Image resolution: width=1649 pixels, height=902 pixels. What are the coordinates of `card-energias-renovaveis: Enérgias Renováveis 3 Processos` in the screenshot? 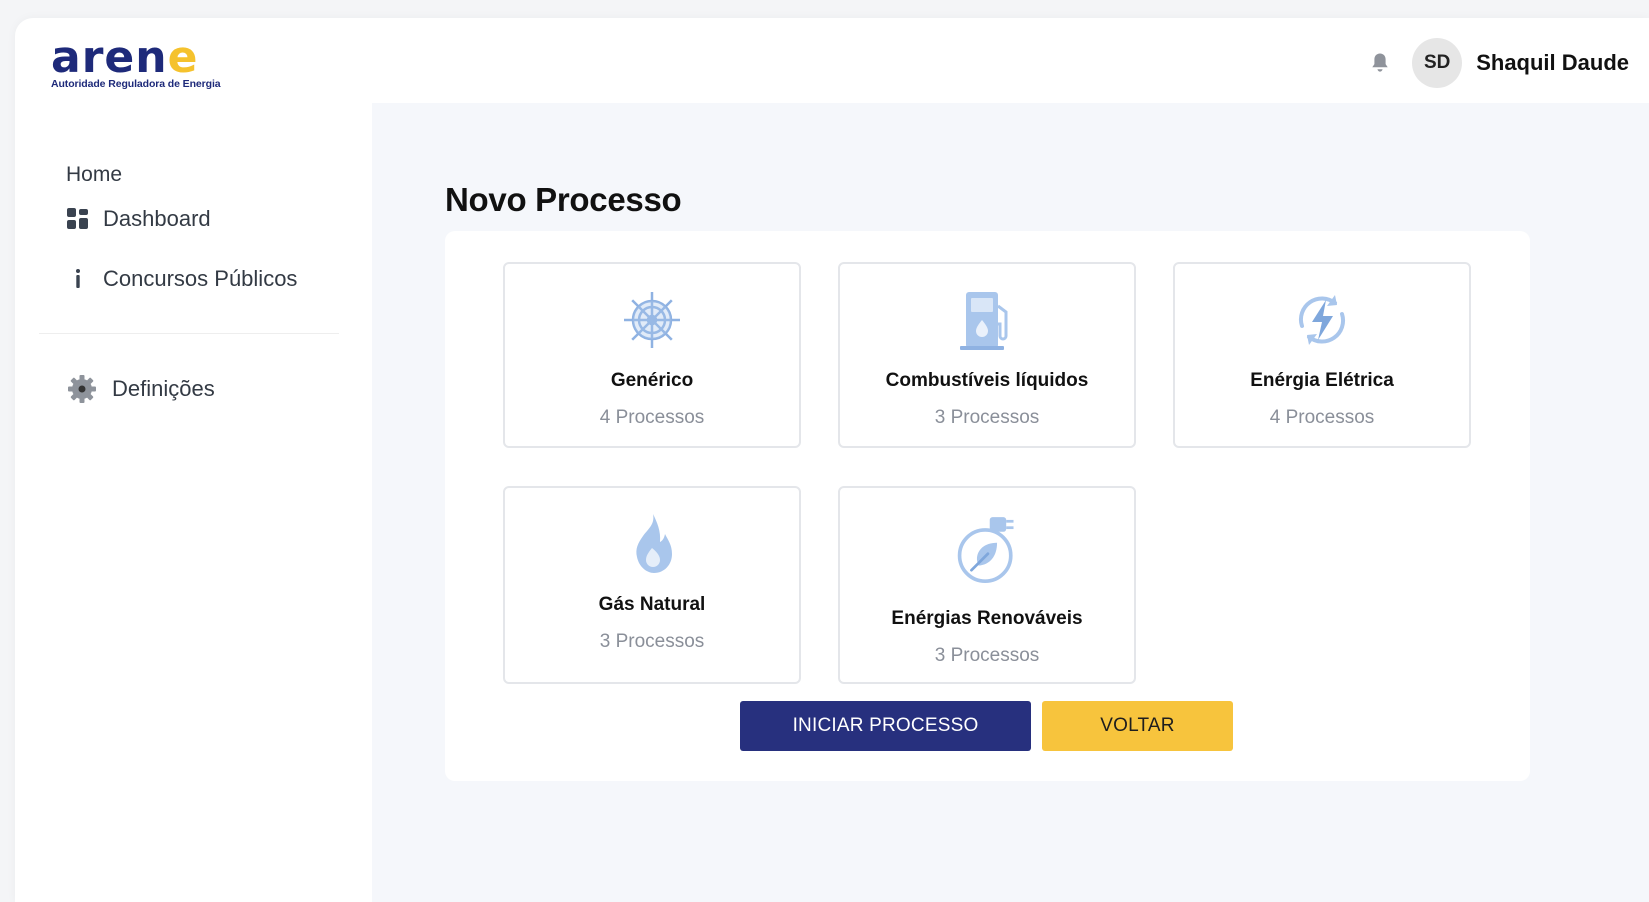 It's located at (987, 585).